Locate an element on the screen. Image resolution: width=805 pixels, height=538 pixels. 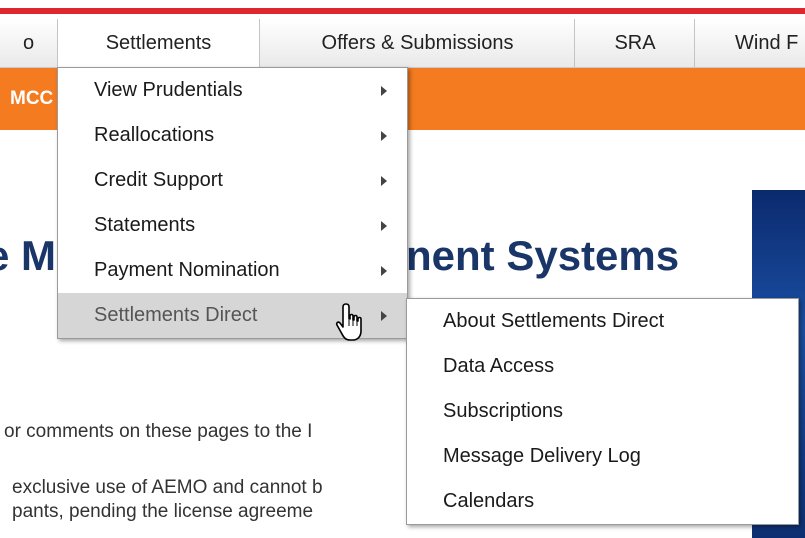
page-heading-right: nent Systems is located at coordinates (543, 255).